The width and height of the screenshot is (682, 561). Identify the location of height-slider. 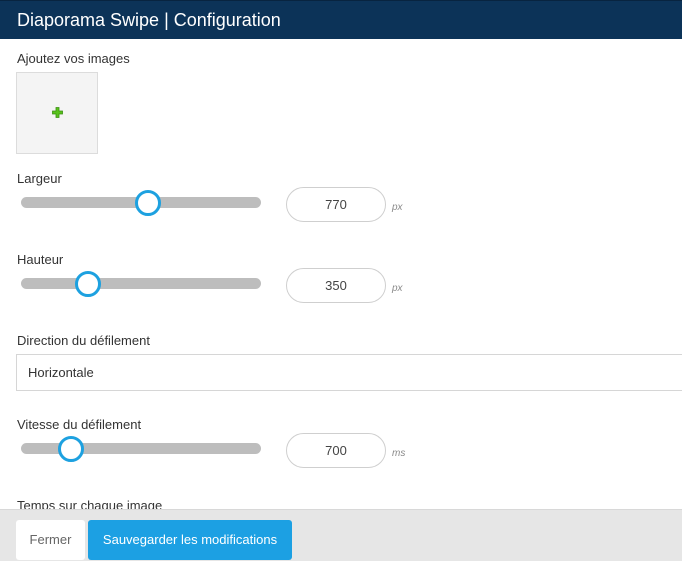
(141, 283).